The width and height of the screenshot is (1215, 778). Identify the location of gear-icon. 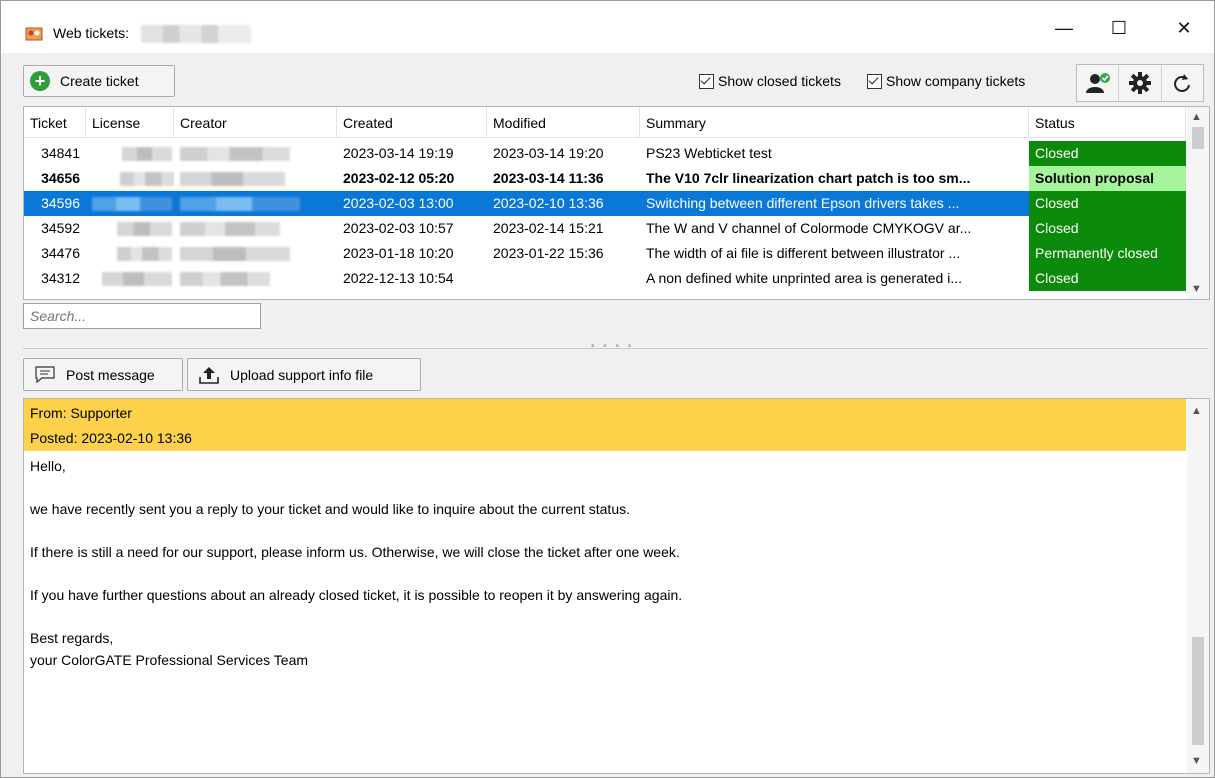
(1140, 83).